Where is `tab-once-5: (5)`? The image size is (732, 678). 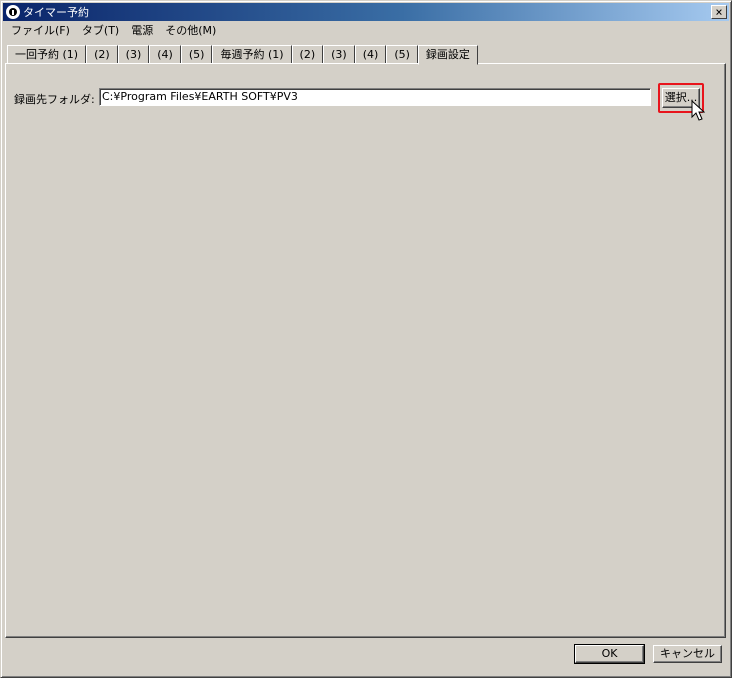
tab-once-5: (5) is located at coordinates (196, 54).